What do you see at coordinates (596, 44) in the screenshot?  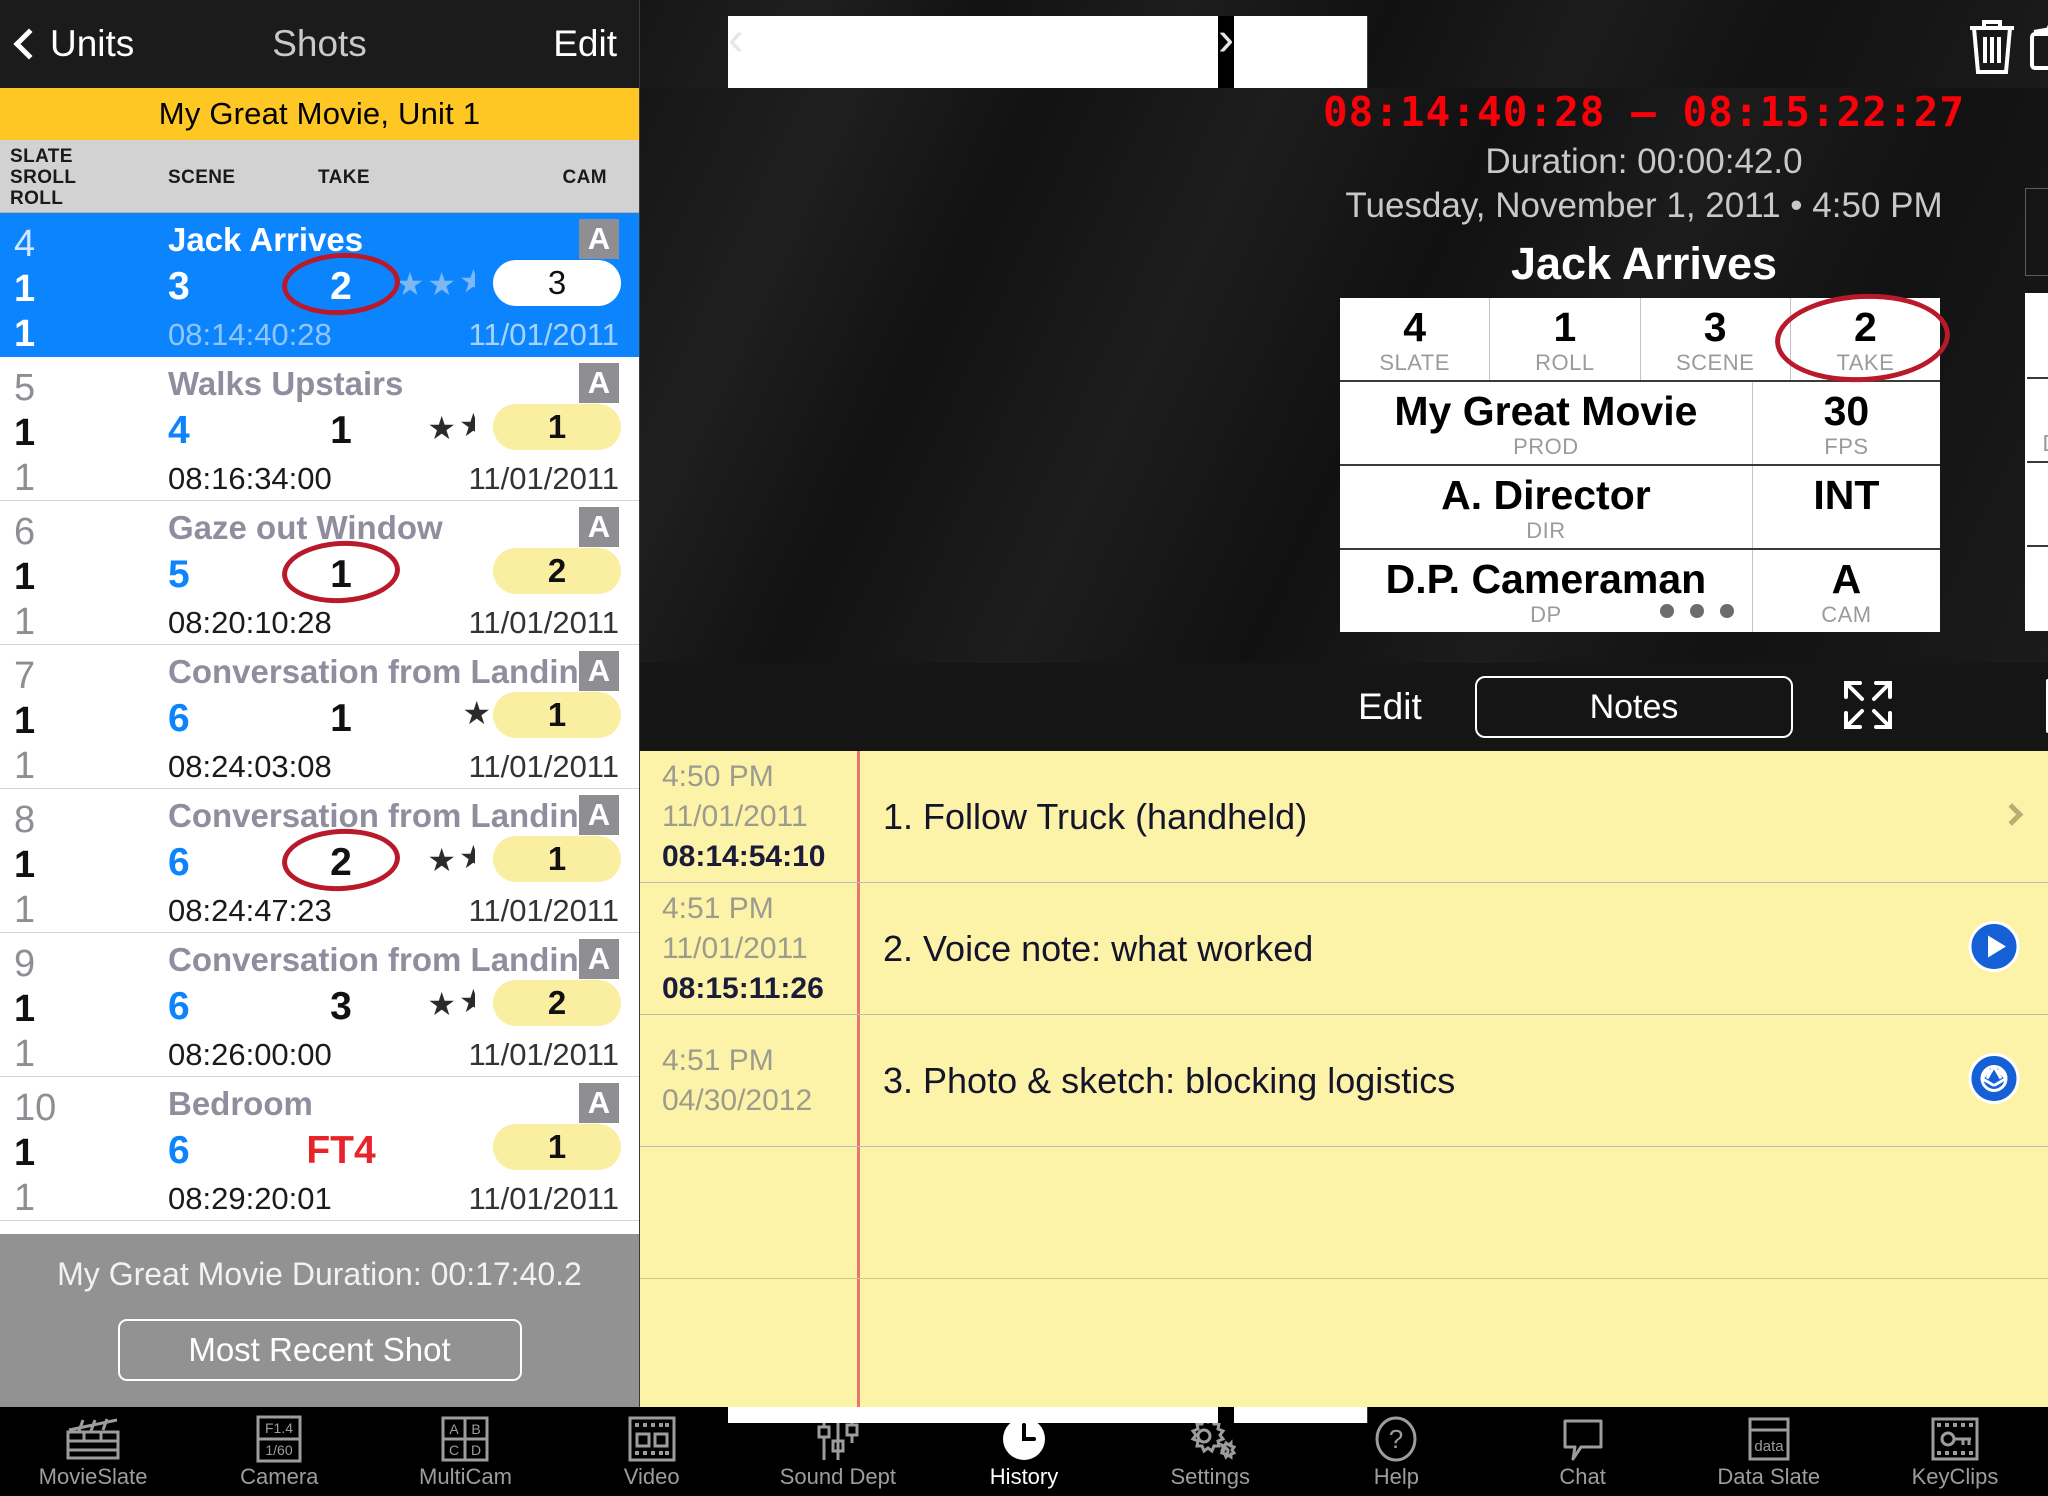 I see `edit-shots-button: Edit` at bounding box center [596, 44].